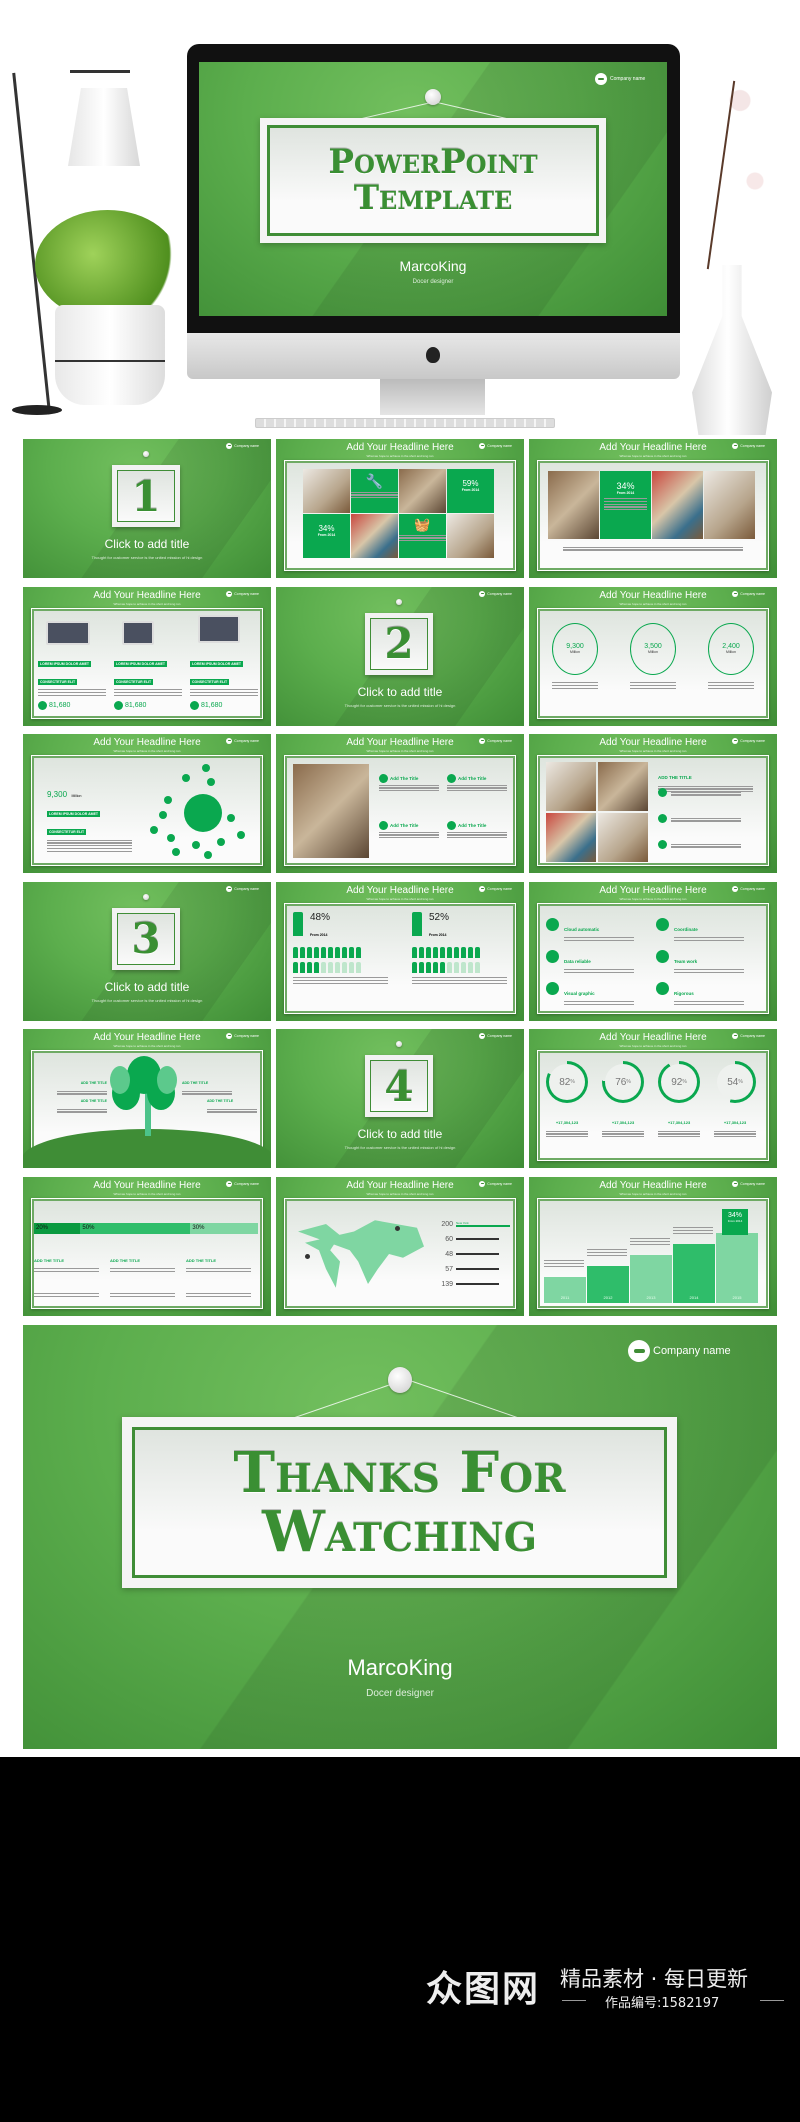  Describe the element at coordinates (449, 1269) in the screenshot. I see `stat-value: 57` at that location.